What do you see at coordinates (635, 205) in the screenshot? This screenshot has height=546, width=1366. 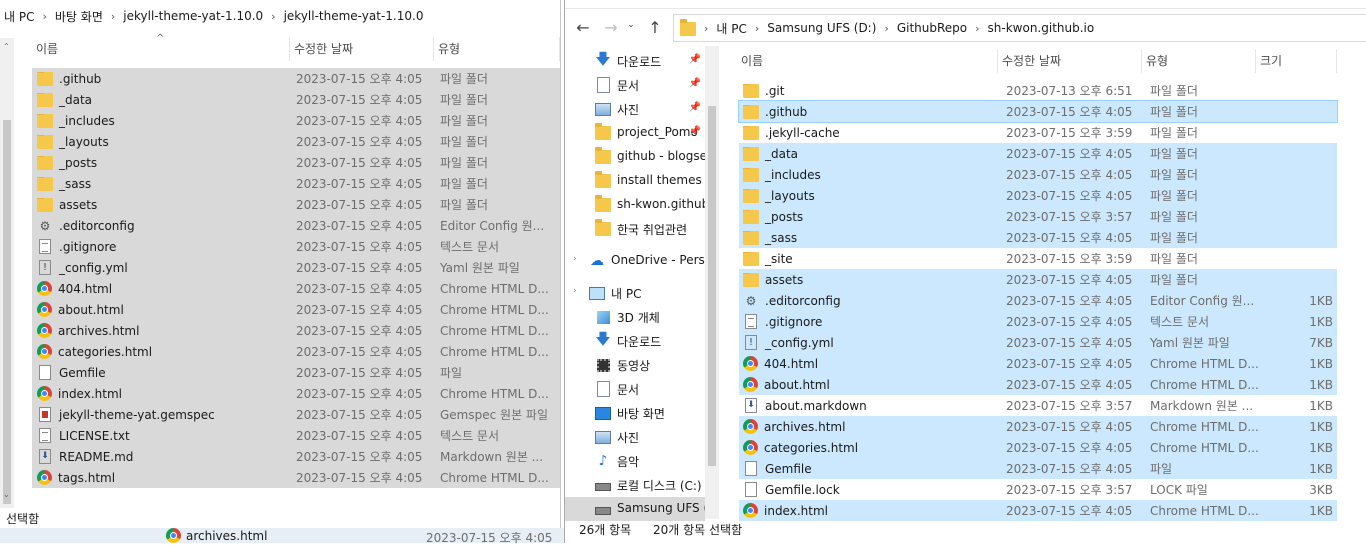 I see `nav-item: sh-kwon.github.` at bounding box center [635, 205].